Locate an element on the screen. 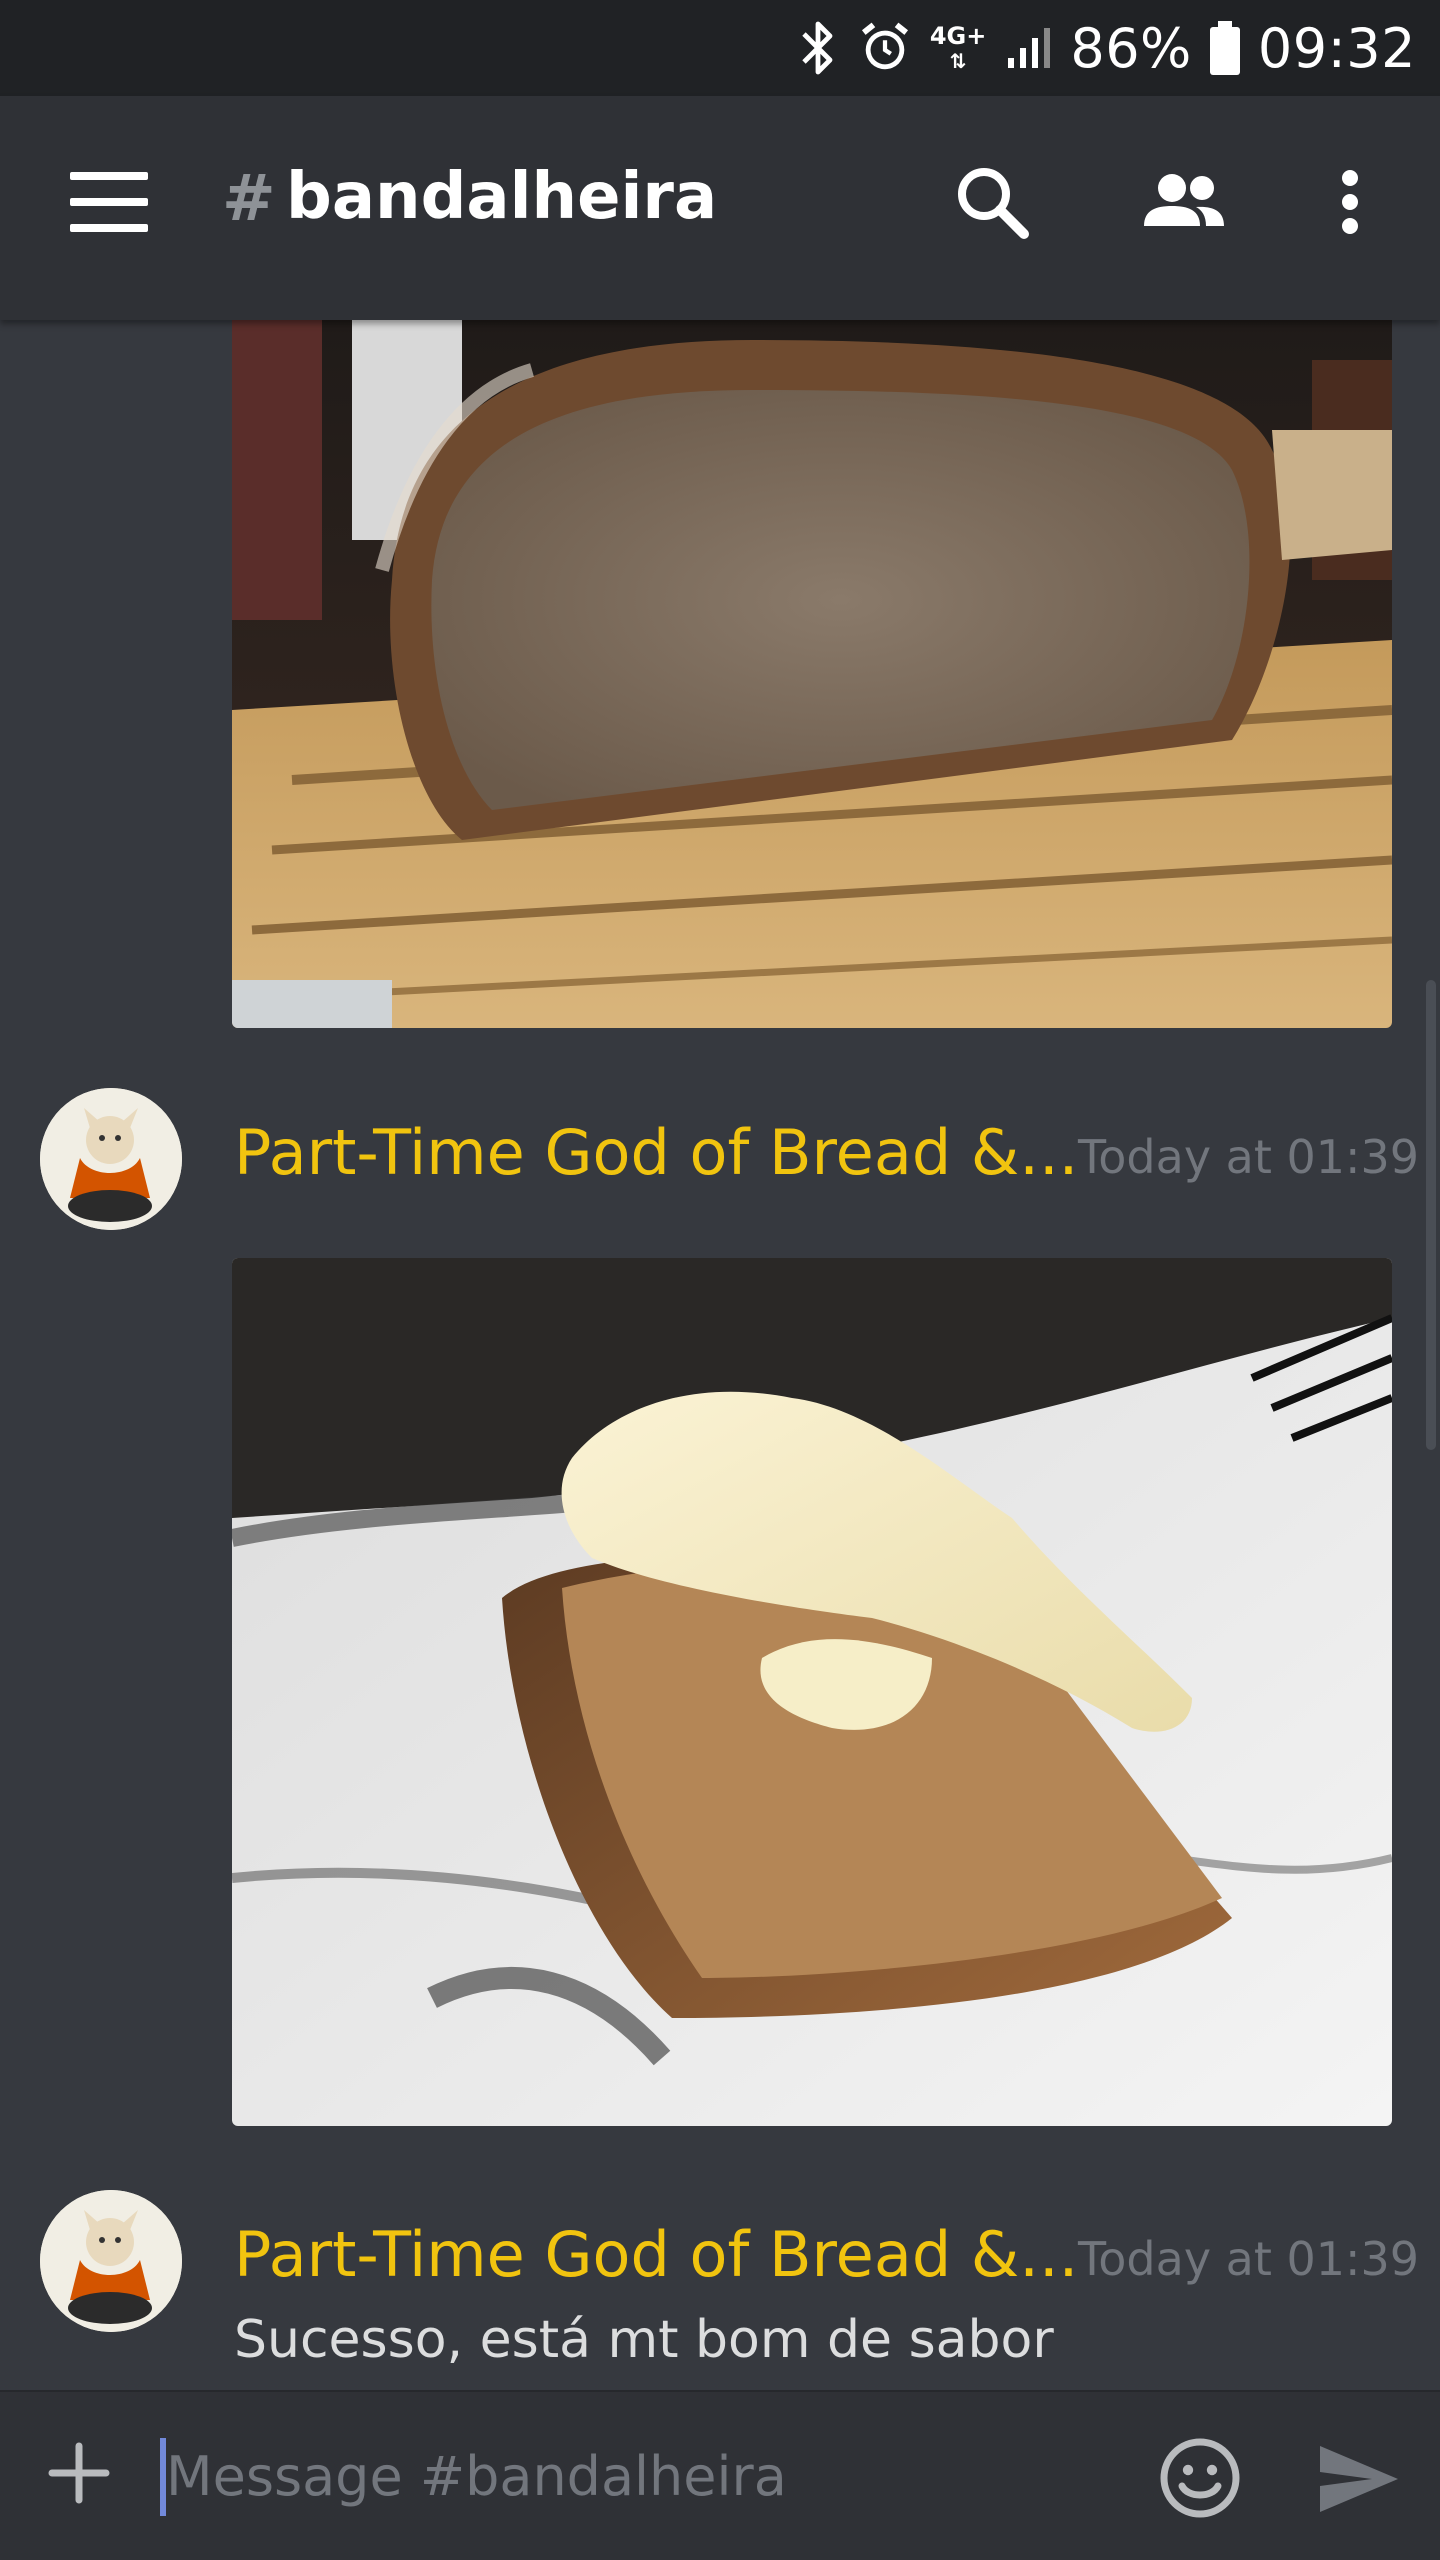 This screenshot has width=1440, height=2560. scrollbar is located at coordinates (1431, 1215).